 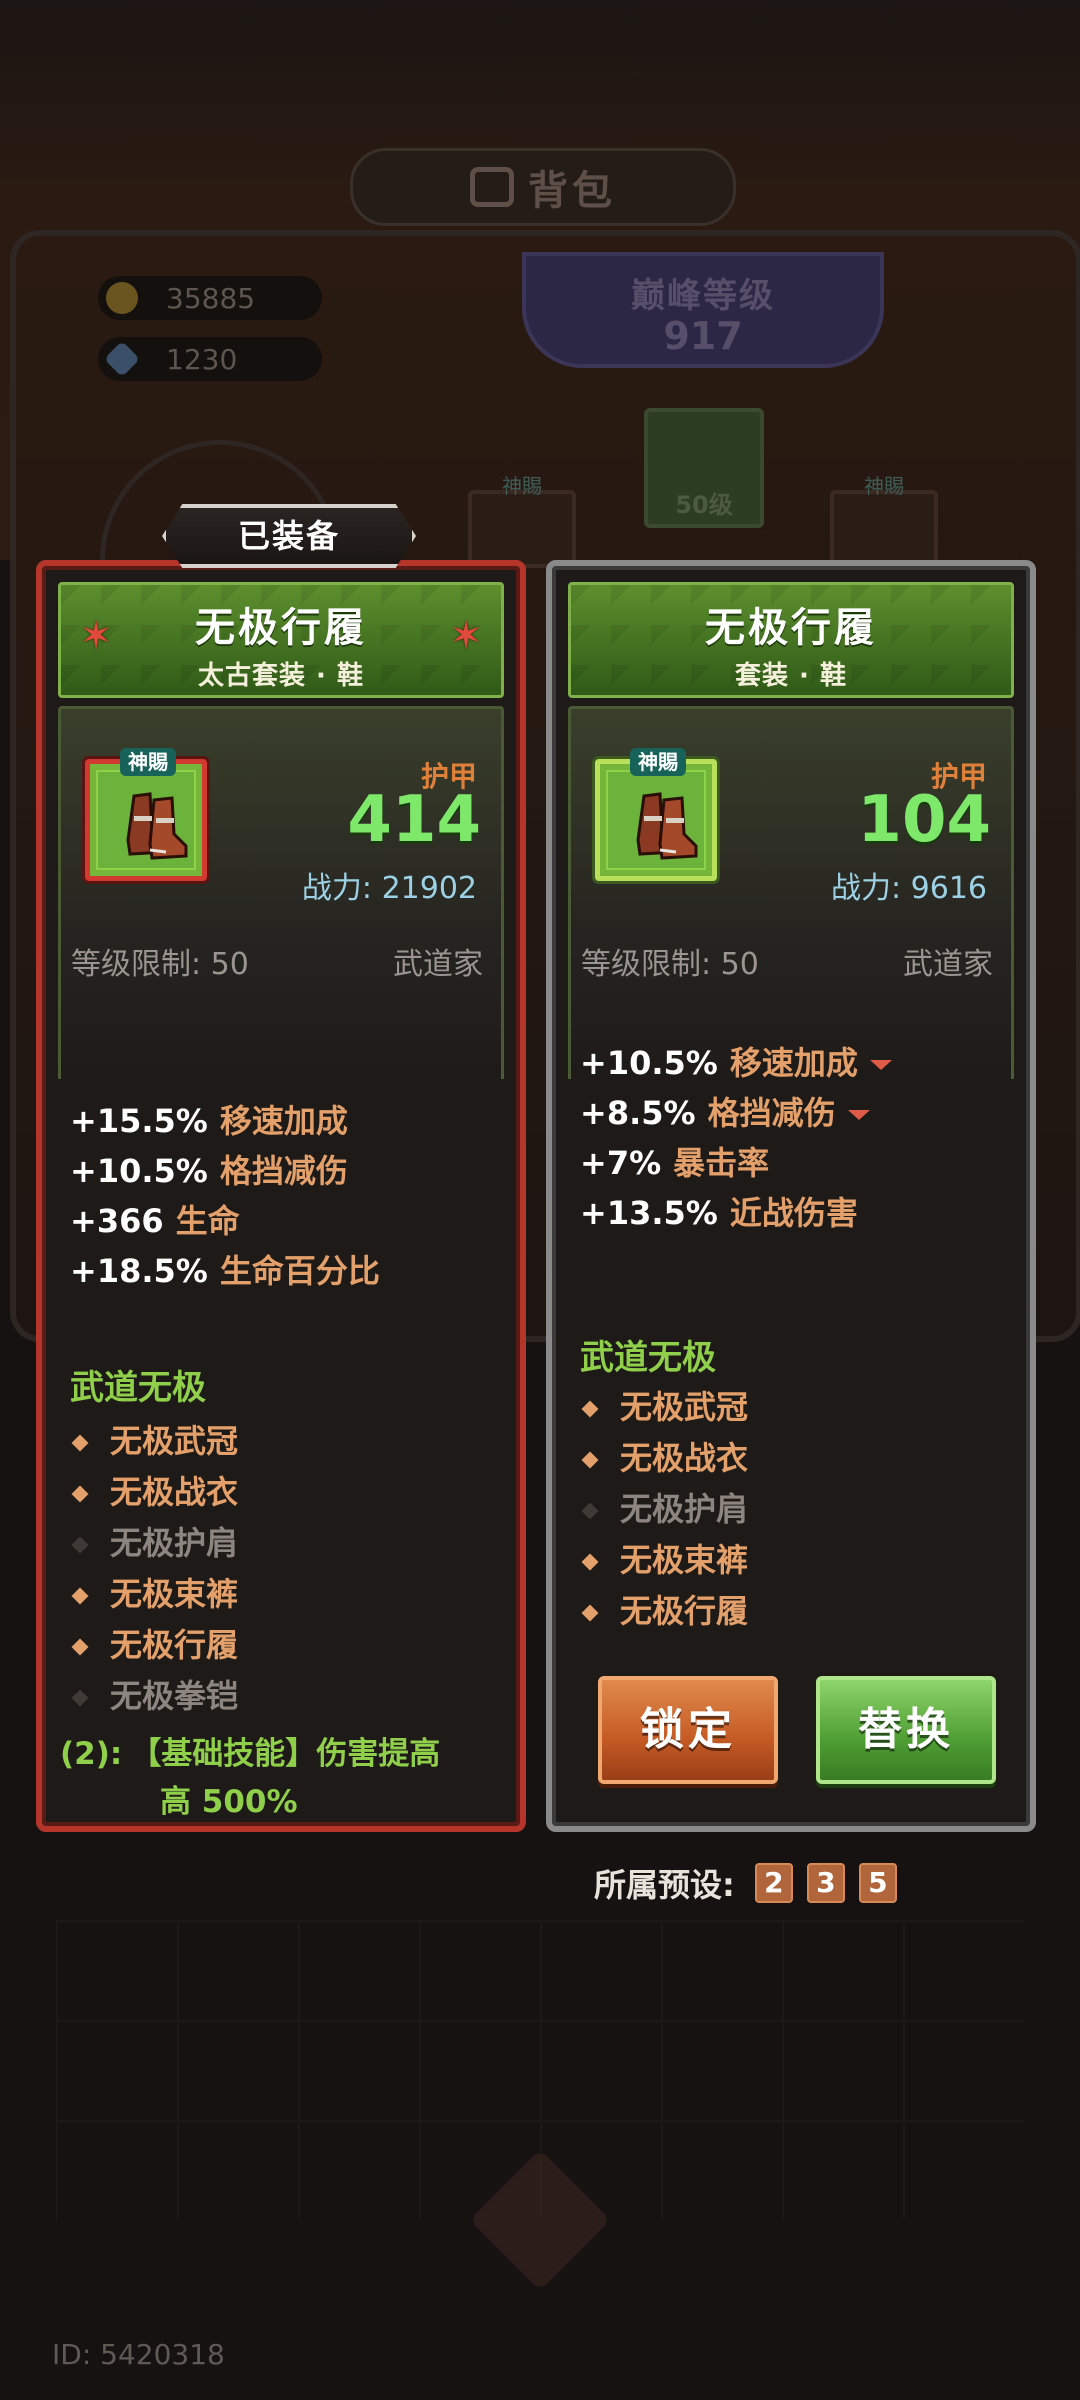 I want to click on preset-row: 所属预设: 2 3 5, so click(x=745, y=1883).